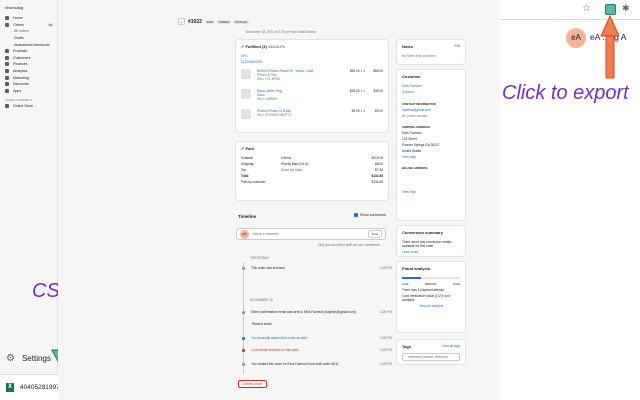  What do you see at coordinates (411, 278) in the screenshot?
I see `fraud-risk-fill` at bounding box center [411, 278].